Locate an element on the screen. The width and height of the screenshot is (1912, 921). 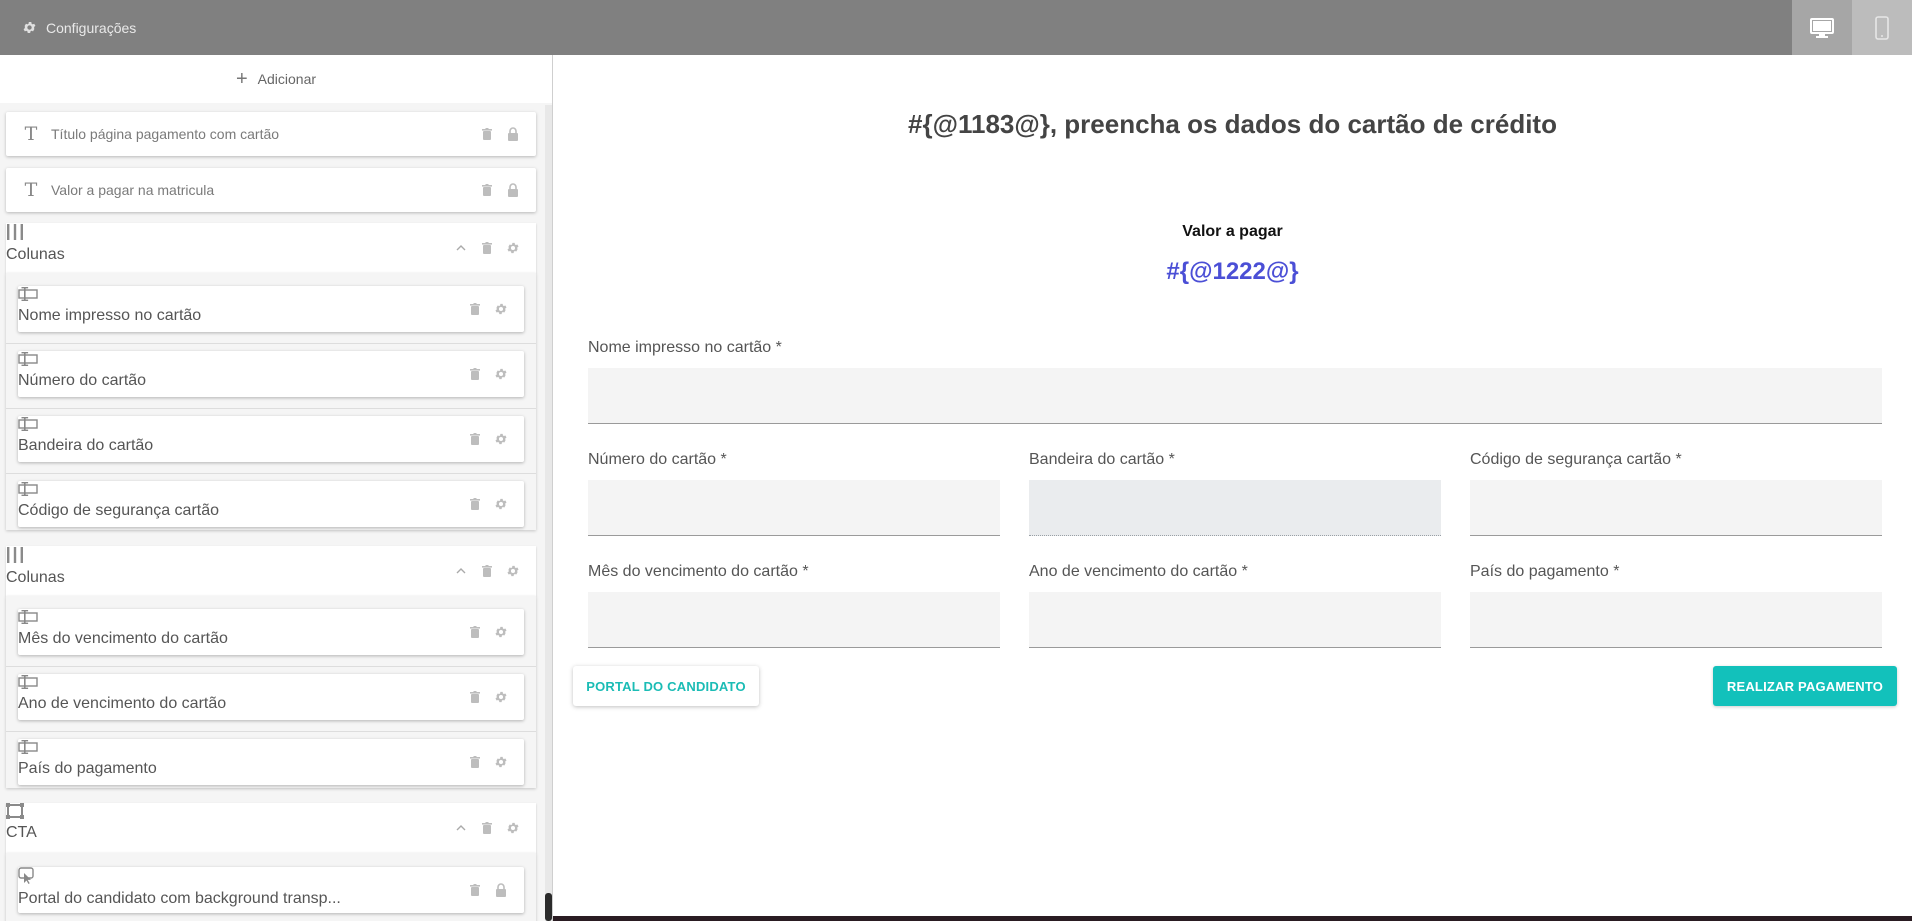
sidebar-item-field: País do pagamento is located at coordinates (271, 762).